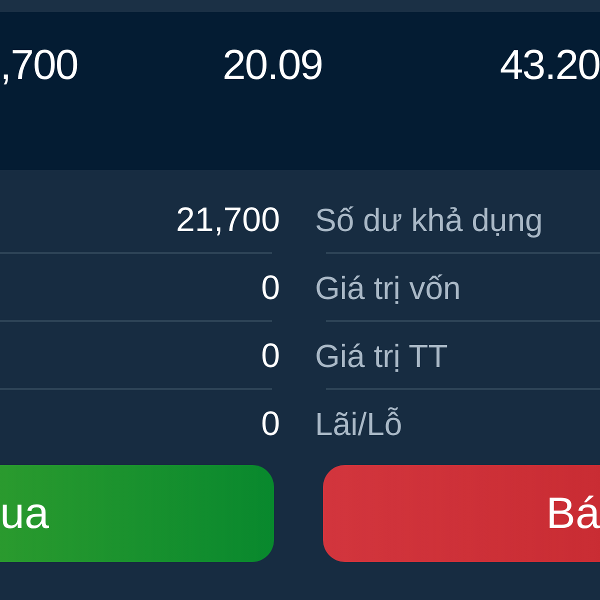 The height and width of the screenshot is (600, 600). I want to click on balance-label: Lãi/Lỗ, so click(358, 424).